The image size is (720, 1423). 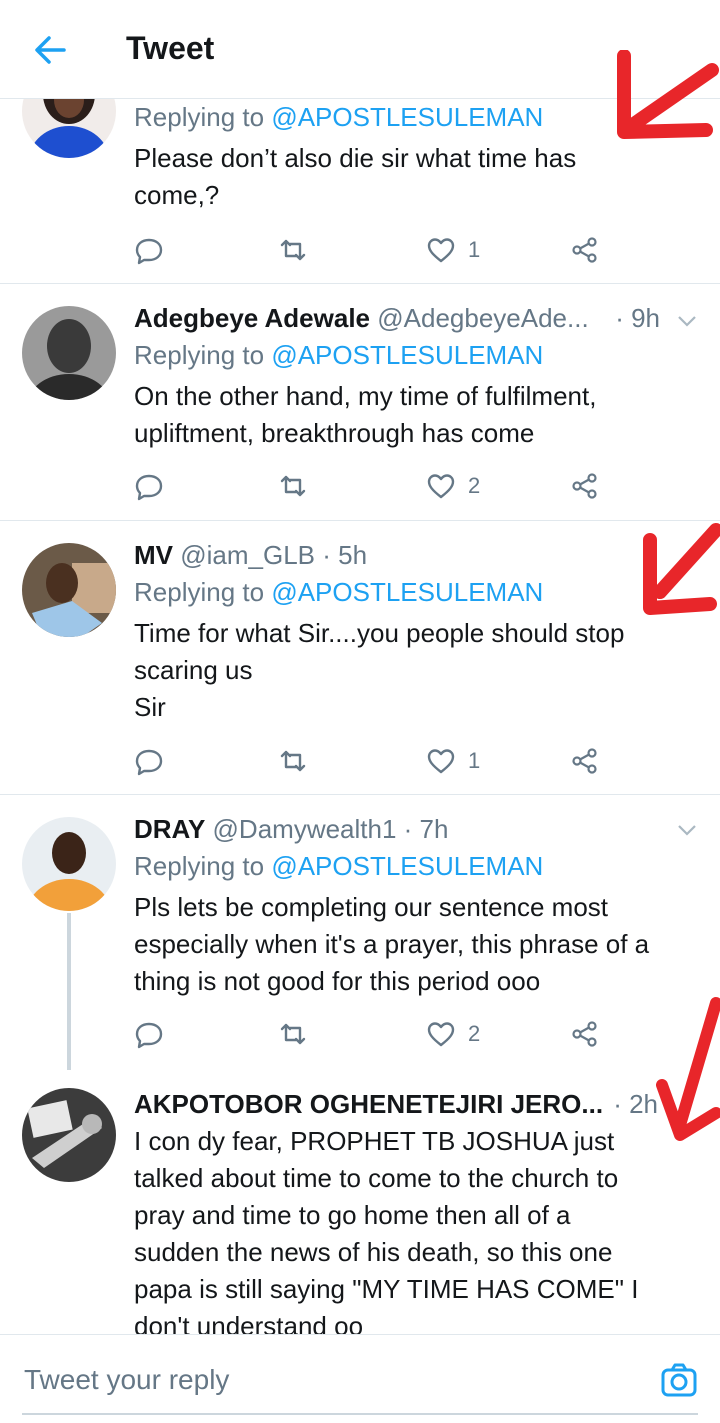 I want to click on back-arrow-icon, so click(x=50, y=50).